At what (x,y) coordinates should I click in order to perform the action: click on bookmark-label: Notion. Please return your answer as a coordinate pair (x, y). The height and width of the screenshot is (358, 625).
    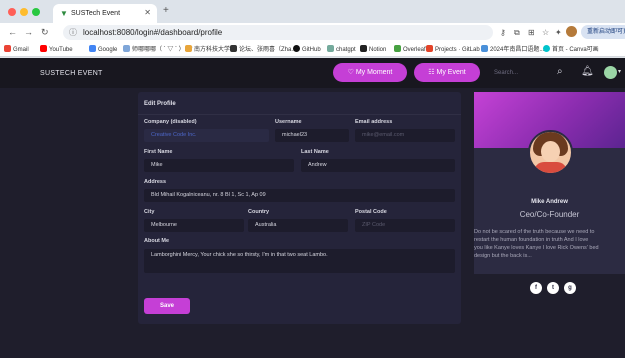
    Looking at the image, I should click on (378, 50).